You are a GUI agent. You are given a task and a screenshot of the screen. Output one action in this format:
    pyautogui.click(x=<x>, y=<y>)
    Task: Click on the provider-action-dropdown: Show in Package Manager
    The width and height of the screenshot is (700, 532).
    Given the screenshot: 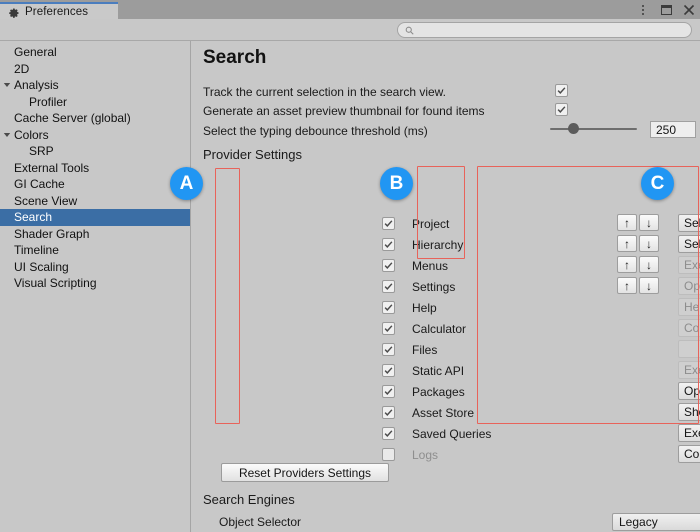 What is the action you would take?
    pyautogui.click(x=689, y=412)
    